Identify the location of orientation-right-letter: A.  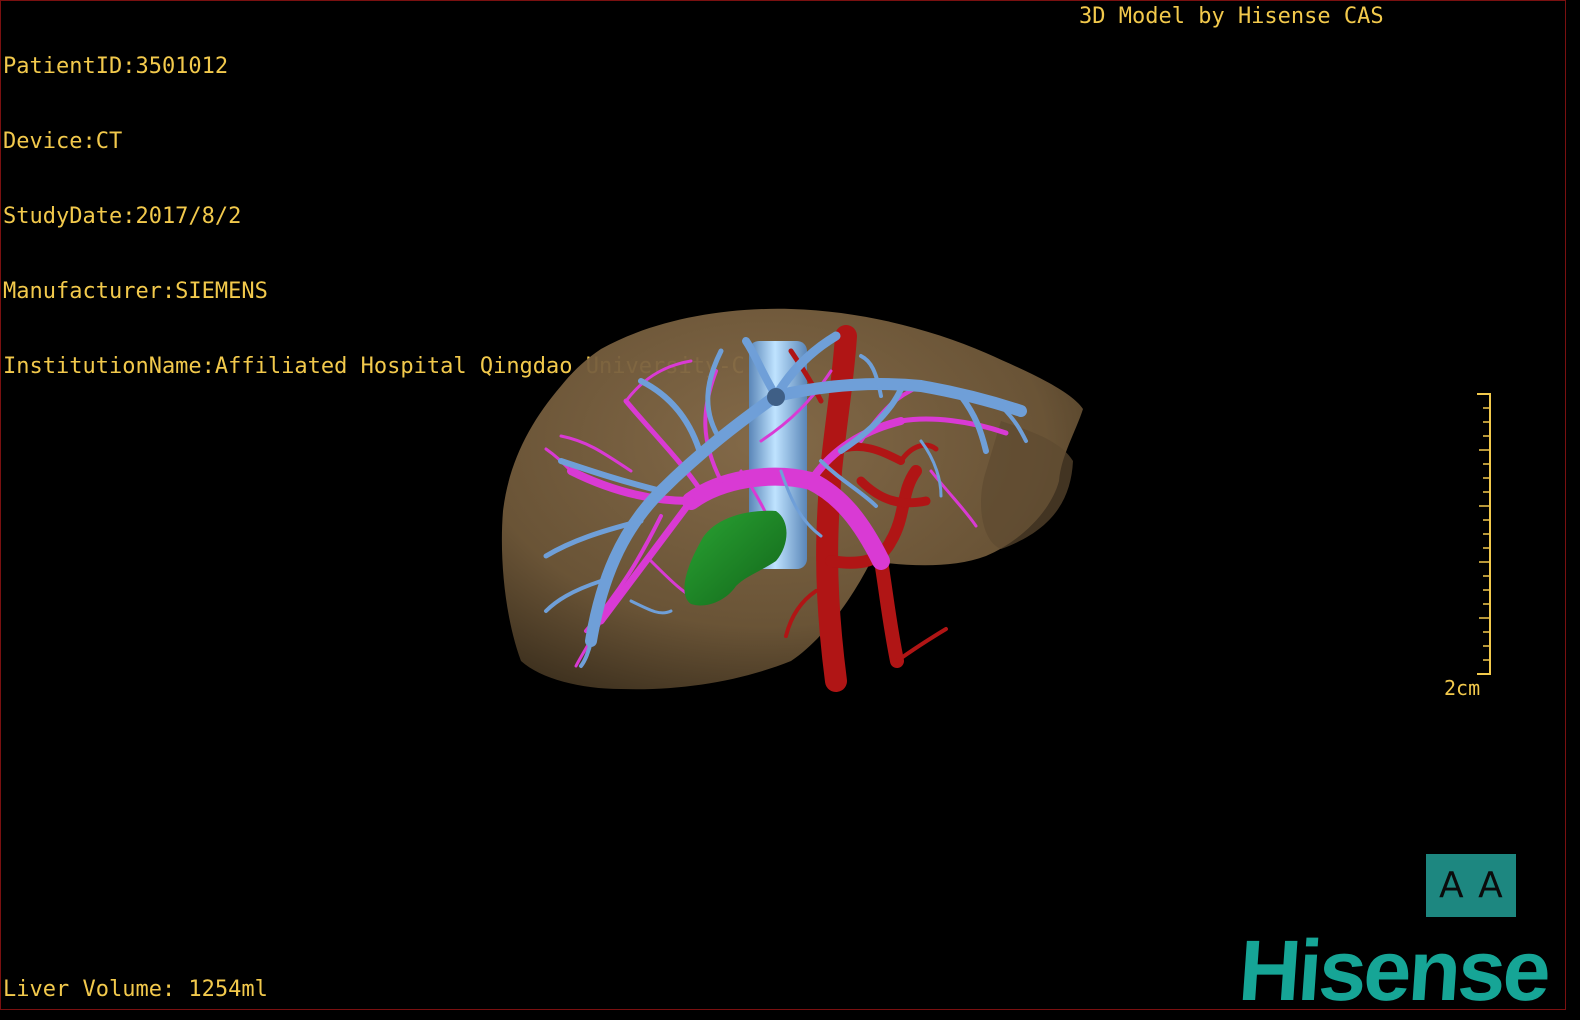
(1490, 885).